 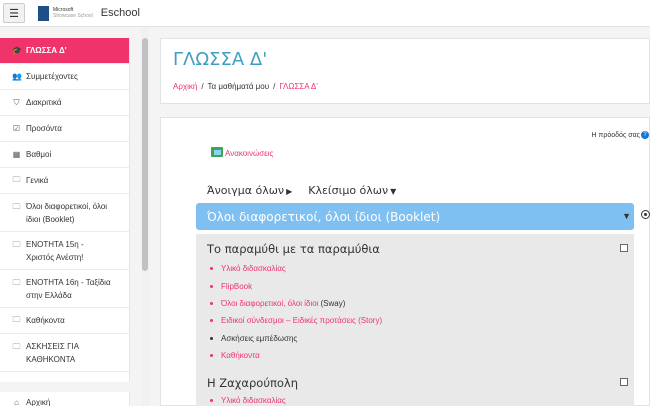 What do you see at coordinates (239, 86) in the screenshot?
I see `breadcrumb-my-courses: Τα μαθήματά μου` at bounding box center [239, 86].